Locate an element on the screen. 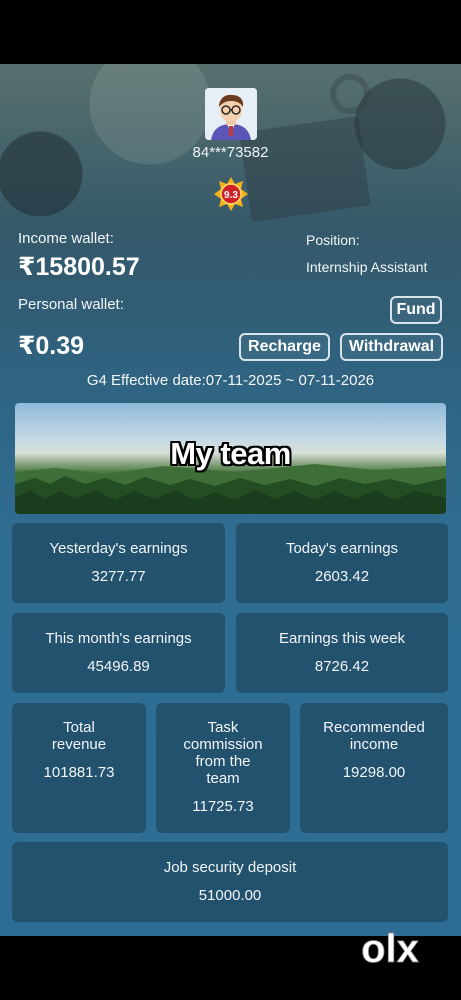 The height and width of the screenshot is (1000, 461). week-earnings-title: Earnings this week is located at coordinates (342, 638).